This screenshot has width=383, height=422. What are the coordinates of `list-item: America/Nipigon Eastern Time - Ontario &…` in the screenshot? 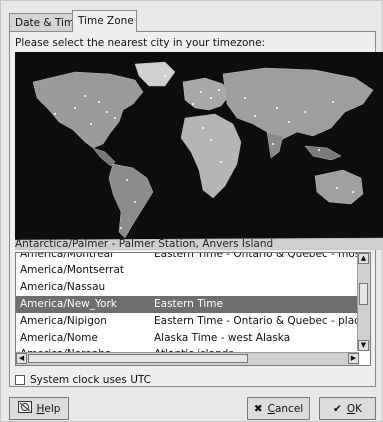 It's located at (188, 321).